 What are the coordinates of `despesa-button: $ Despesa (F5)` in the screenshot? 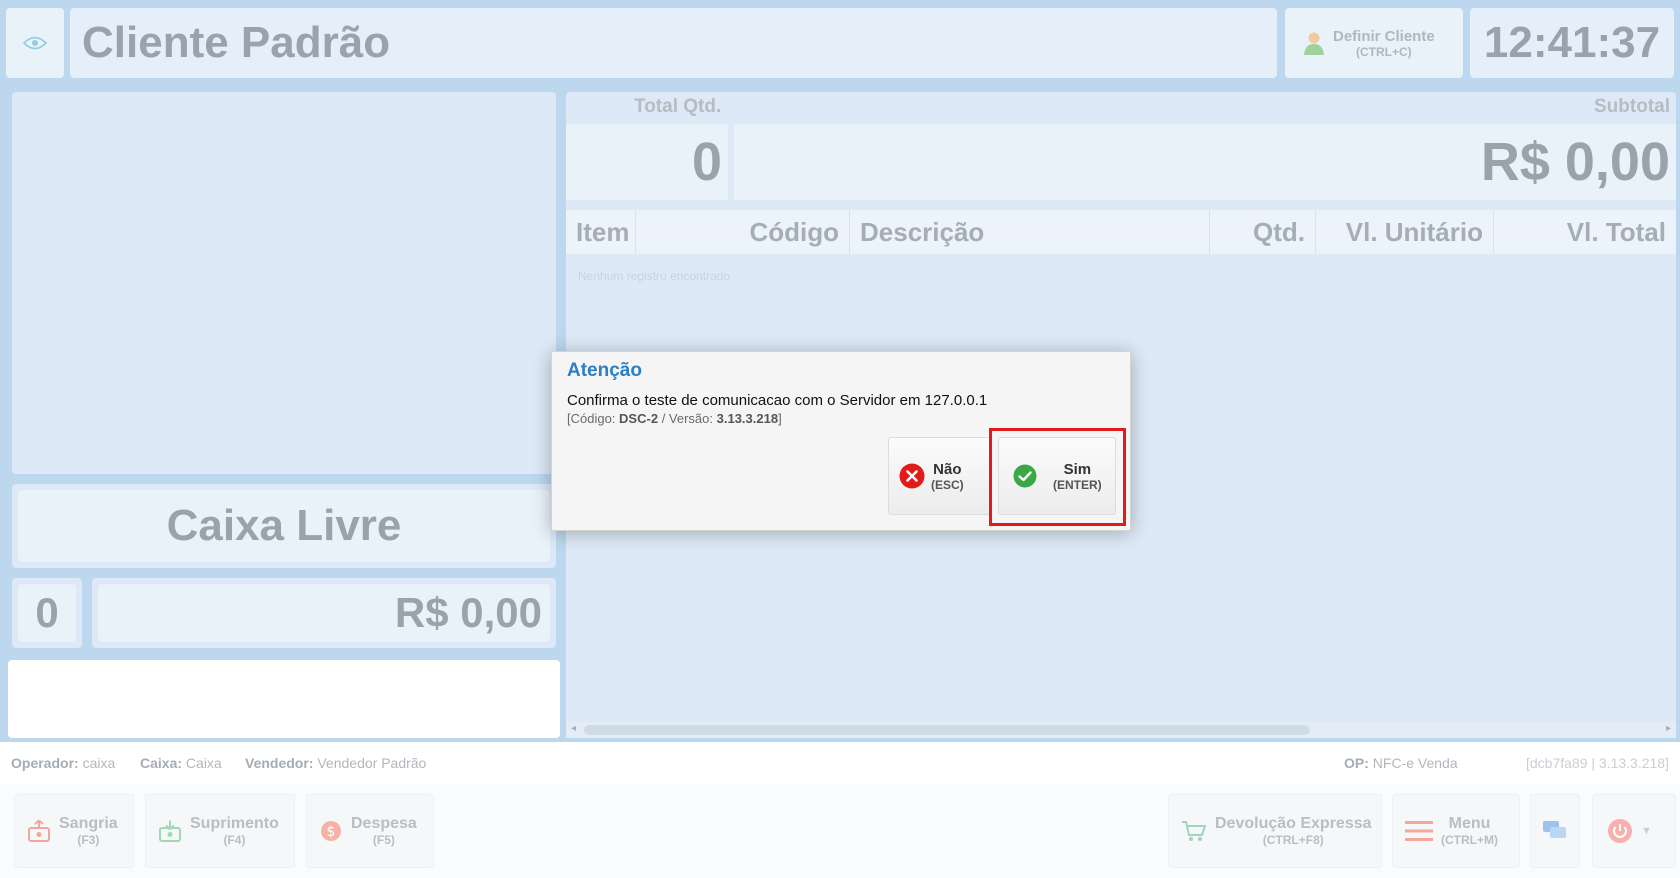 It's located at (370, 831).